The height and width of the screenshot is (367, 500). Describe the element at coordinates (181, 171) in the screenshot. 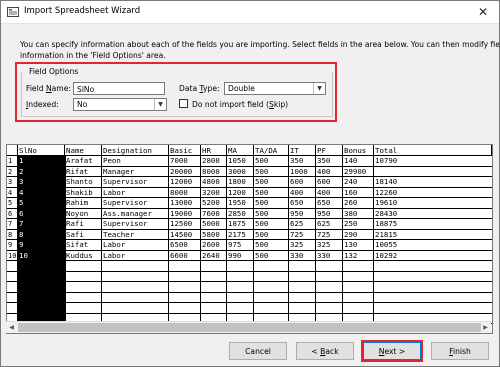

I see `table-cell: 20000` at that location.